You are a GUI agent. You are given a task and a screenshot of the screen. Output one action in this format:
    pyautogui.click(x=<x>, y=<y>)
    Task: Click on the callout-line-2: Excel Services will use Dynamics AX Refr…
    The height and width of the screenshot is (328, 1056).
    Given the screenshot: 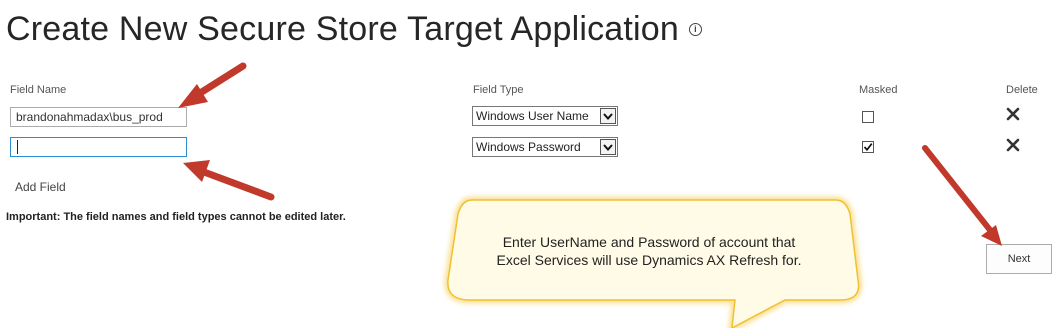 What is the action you would take?
    pyautogui.click(x=649, y=260)
    